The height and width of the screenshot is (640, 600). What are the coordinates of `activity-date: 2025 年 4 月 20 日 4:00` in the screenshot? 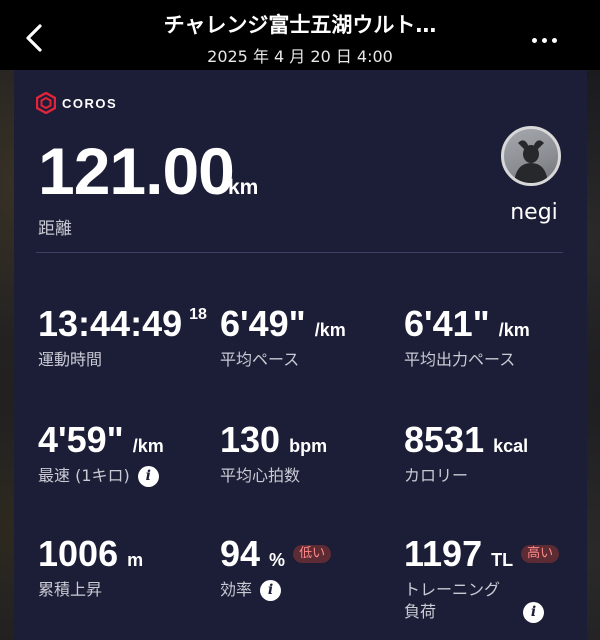 It's located at (300, 56).